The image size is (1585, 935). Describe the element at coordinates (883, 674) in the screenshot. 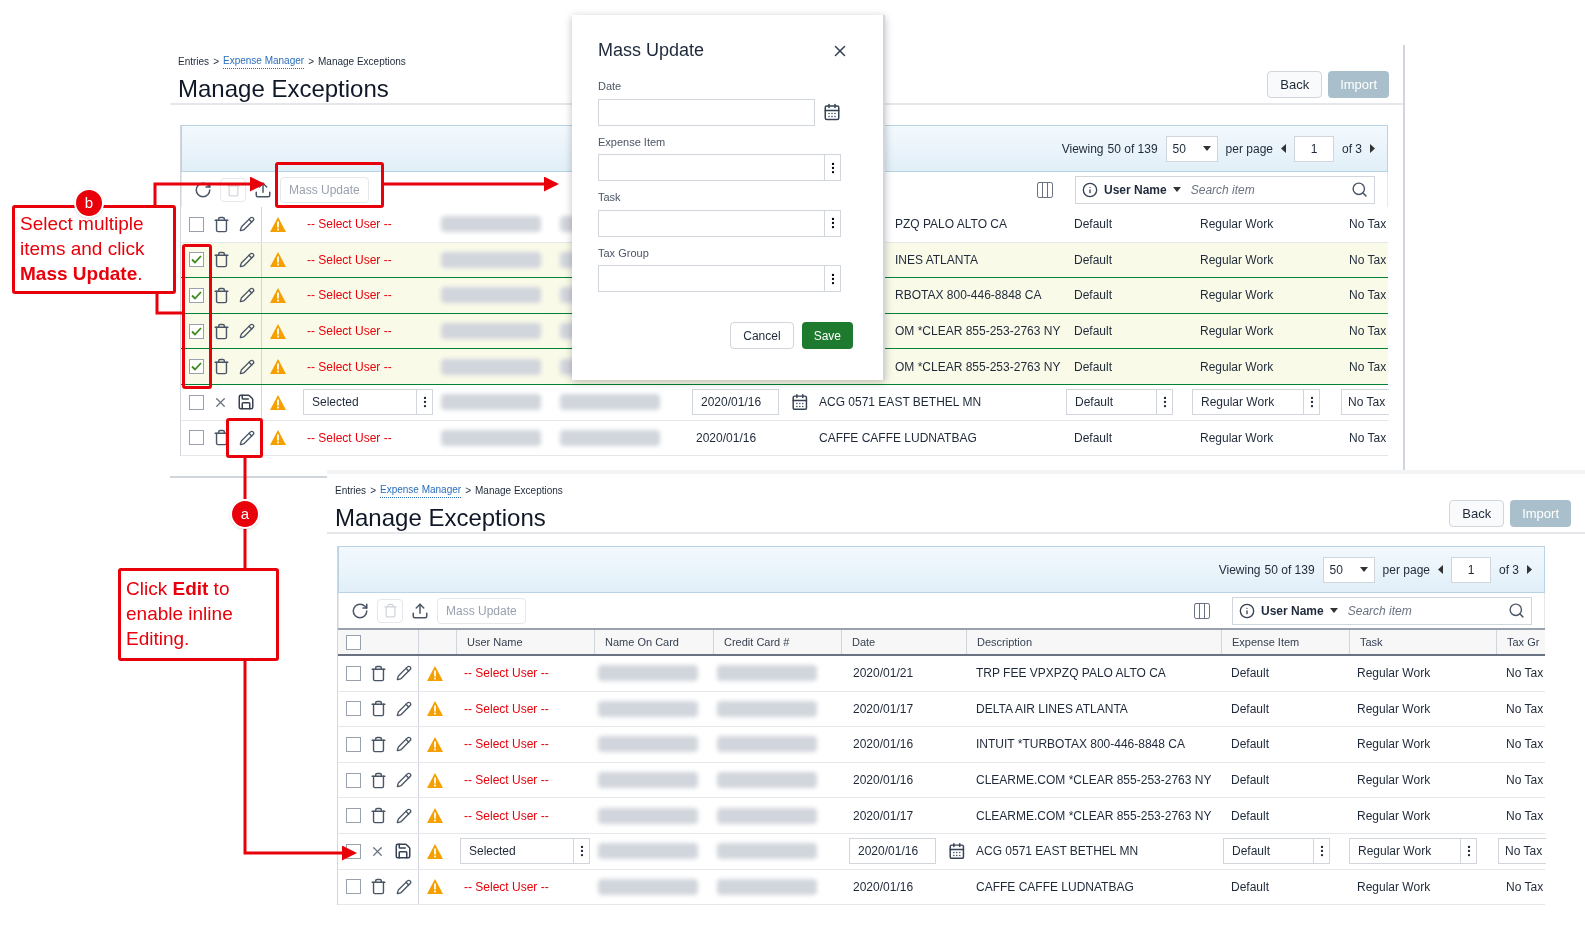

I see `table-cell-text: 2020/01/21` at that location.